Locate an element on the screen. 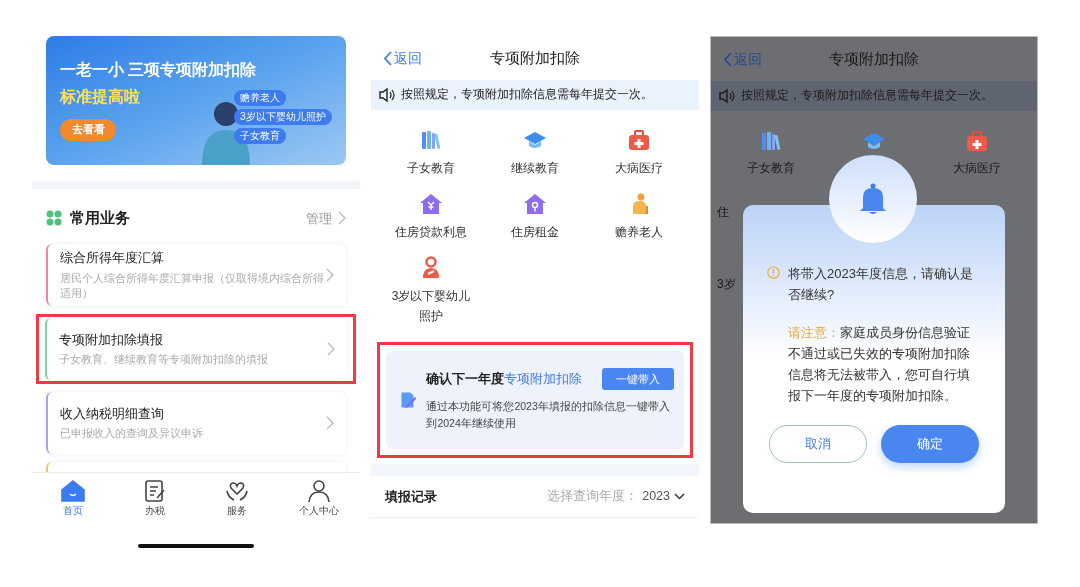 This screenshot has height=587, width=1080. dialog-note: 请注意：家庭成员身份信息验证不通过或已失效的专项附加扣除信息将无法被带入，您可自行填报下一年度的专项附加扣除。 is located at coordinates (879, 365).